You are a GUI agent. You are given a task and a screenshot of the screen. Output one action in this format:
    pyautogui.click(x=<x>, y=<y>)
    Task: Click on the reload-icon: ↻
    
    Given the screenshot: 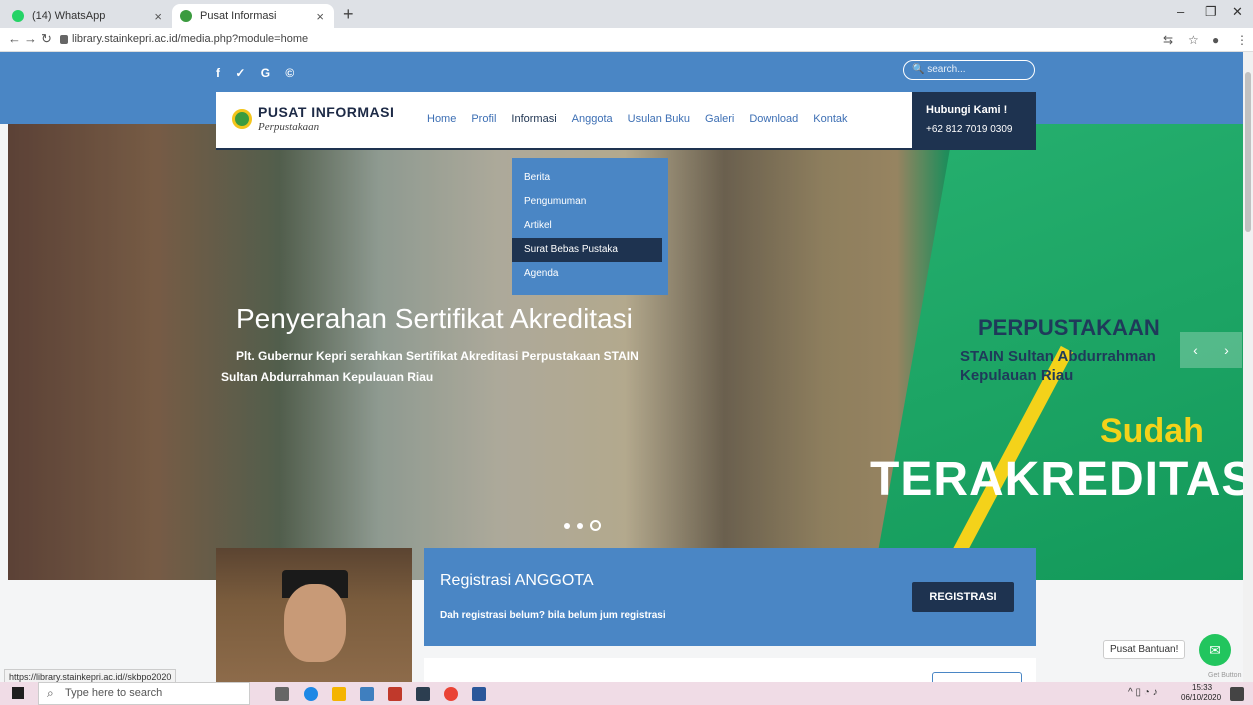 What is the action you would take?
    pyautogui.click(x=46, y=39)
    